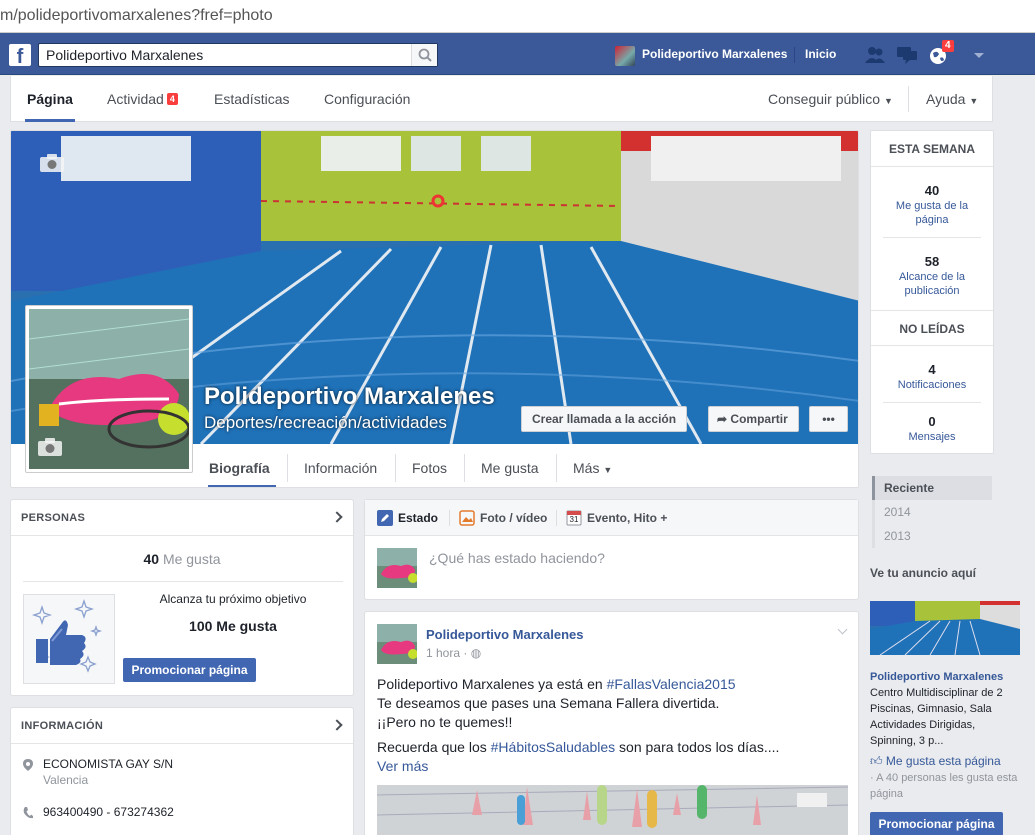 Image resolution: width=1035 pixels, height=835 pixels. What do you see at coordinates (948, 46) in the screenshot?
I see `notification-badge: 4` at bounding box center [948, 46].